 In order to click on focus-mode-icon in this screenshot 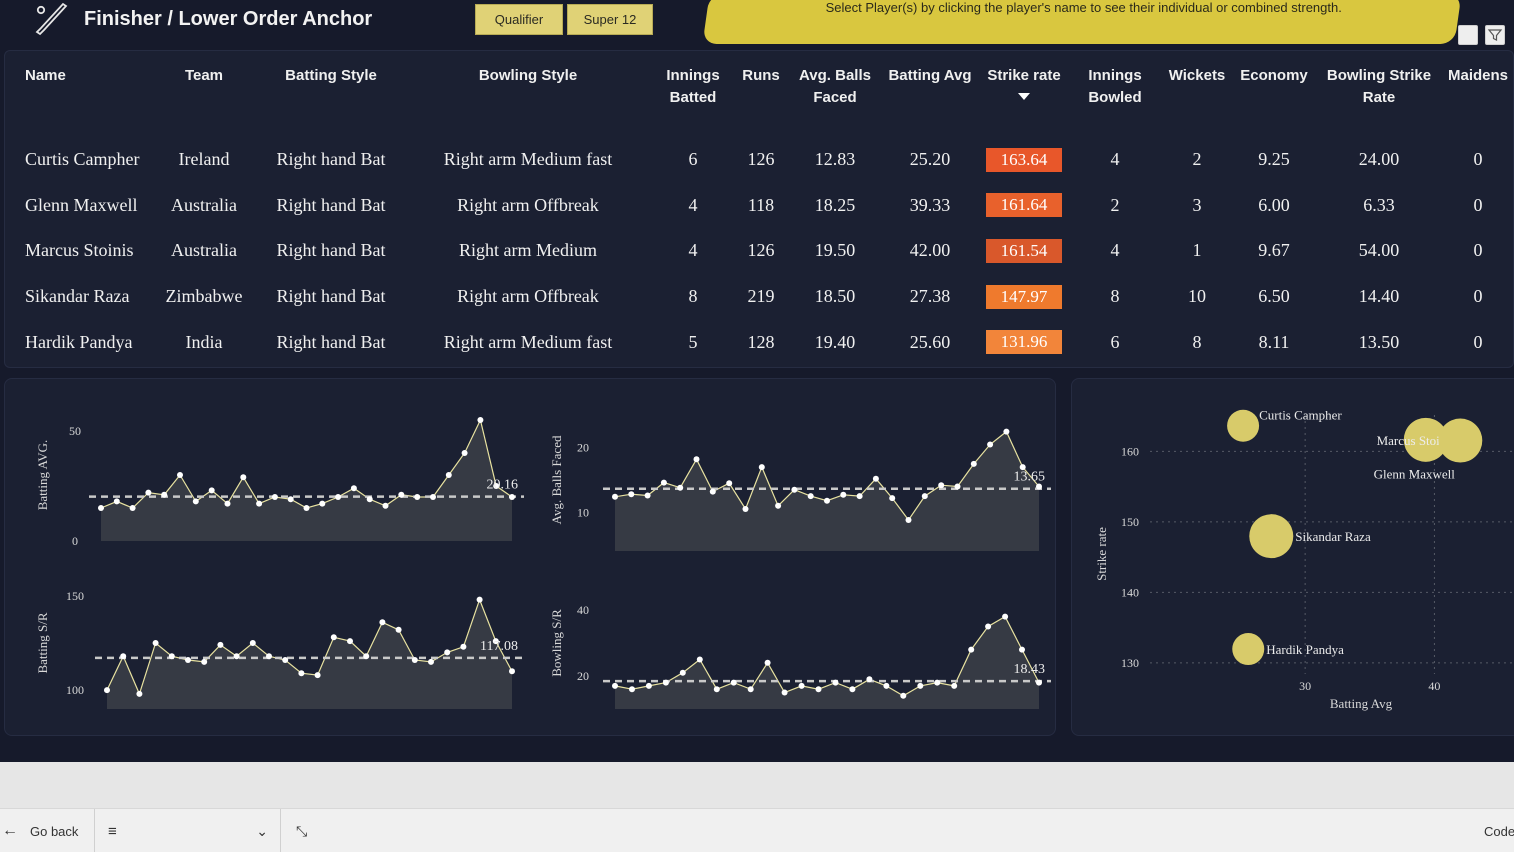, I will do `click(1468, 35)`.